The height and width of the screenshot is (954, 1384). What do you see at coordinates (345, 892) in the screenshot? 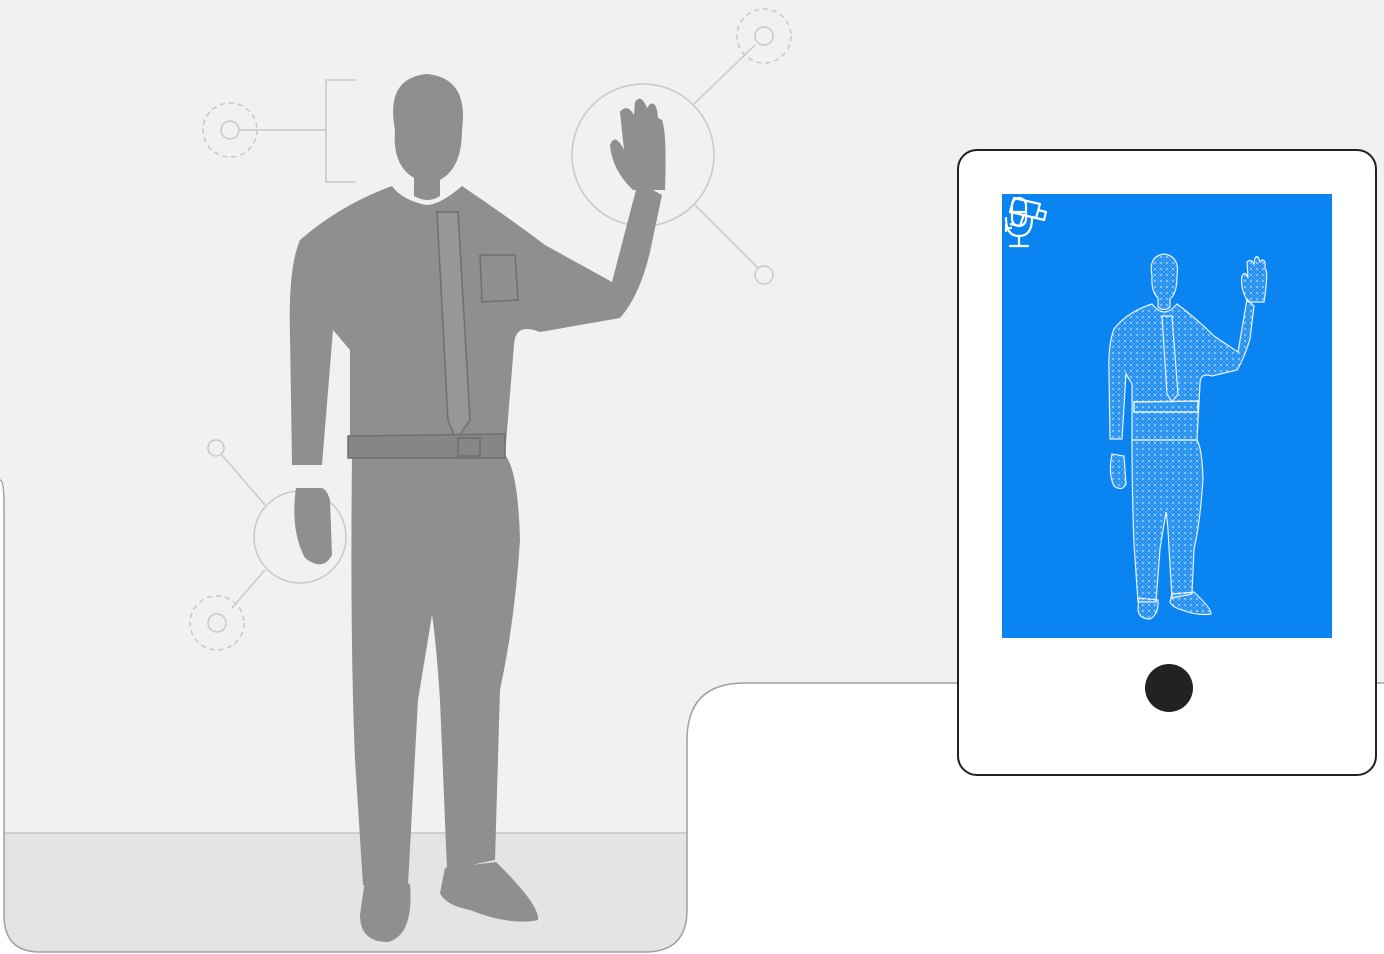
I see `studio-floor` at bounding box center [345, 892].